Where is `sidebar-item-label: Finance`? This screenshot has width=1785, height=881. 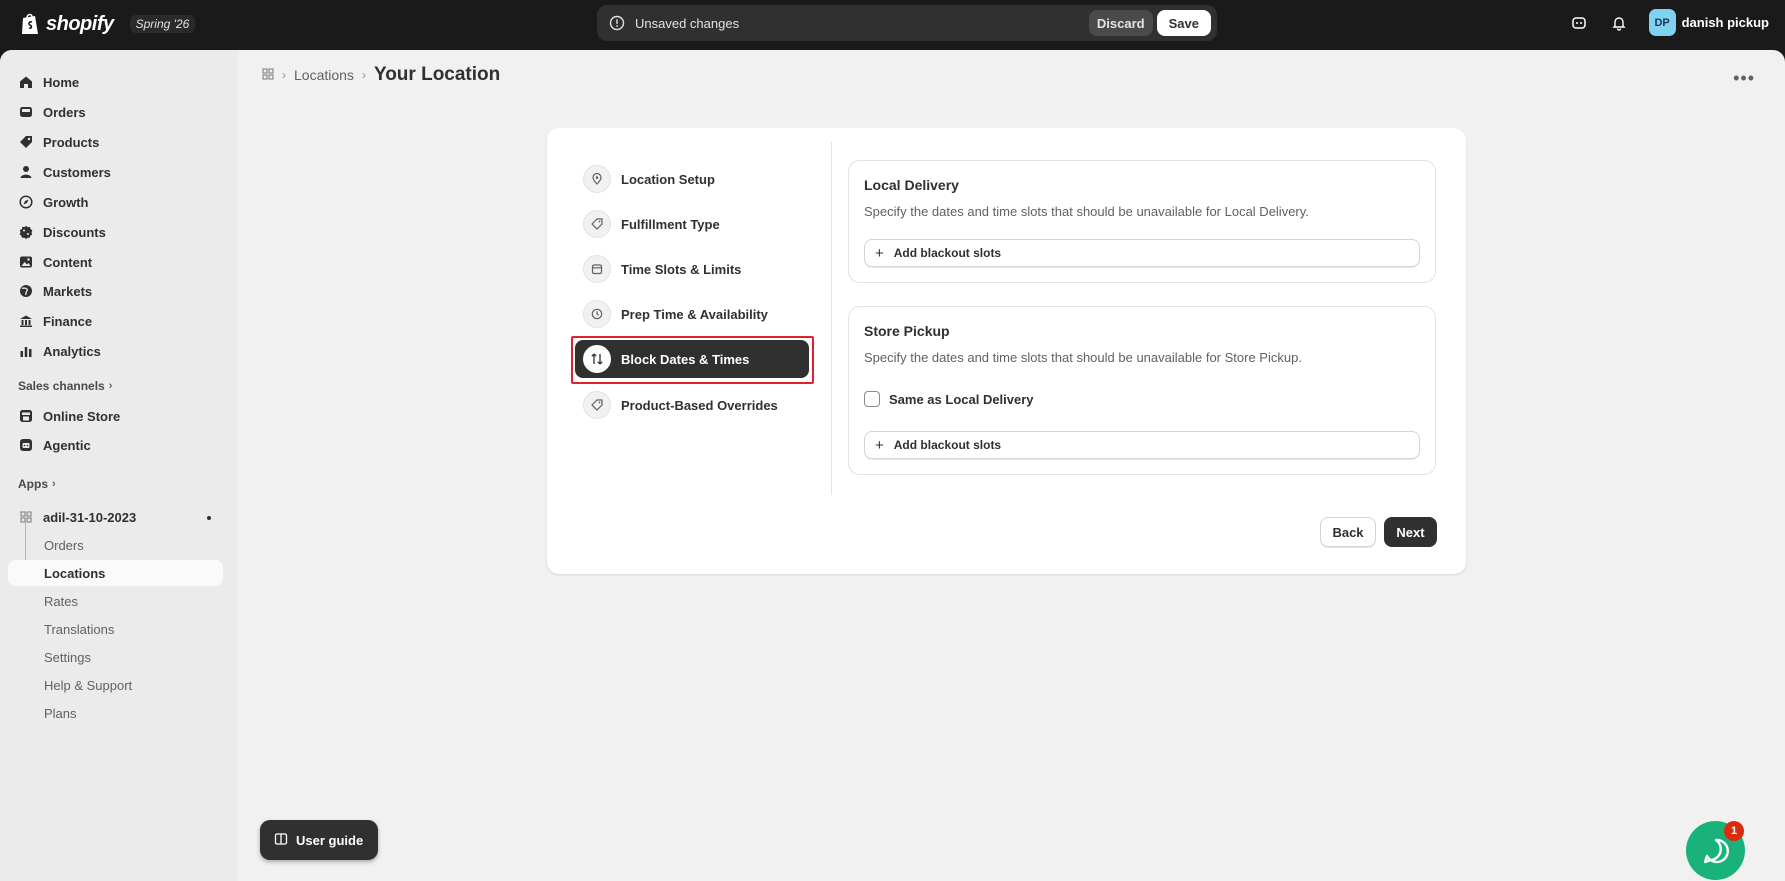
sidebar-item-label: Finance is located at coordinates (68, 321).